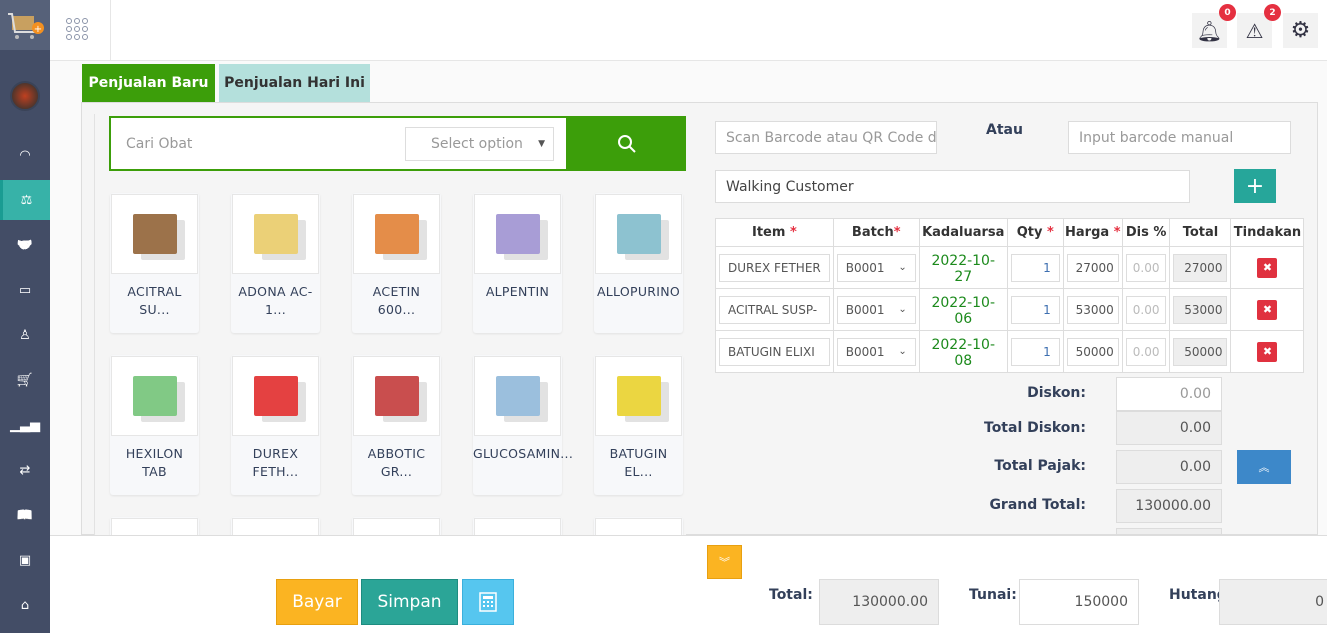 The height and width of the screenshot is (633, 1327). What do you see at coordinates (154, 425) in the screenshot?
I see `product-card: HEXILON TAB` at bounding box center [154, 425].